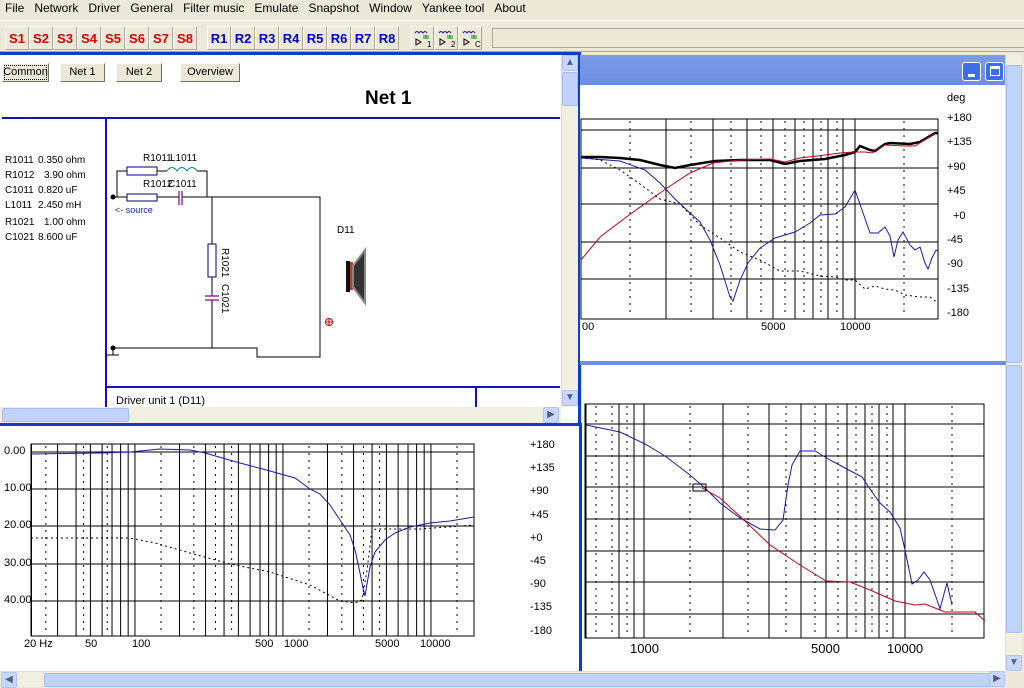  Describe the element at coordinates (18, 600) in the screenshot. I see `y-axis-label: 40.00` at that location.